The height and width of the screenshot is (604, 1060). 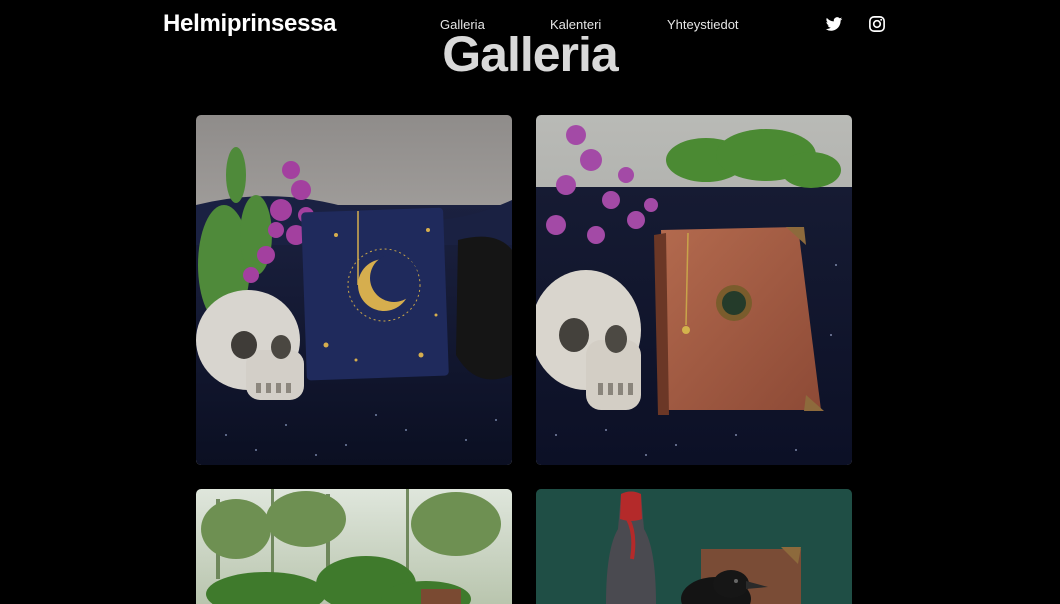 I want to click on gallery-image-bottle-and-raven, so click(x=694, y=546).